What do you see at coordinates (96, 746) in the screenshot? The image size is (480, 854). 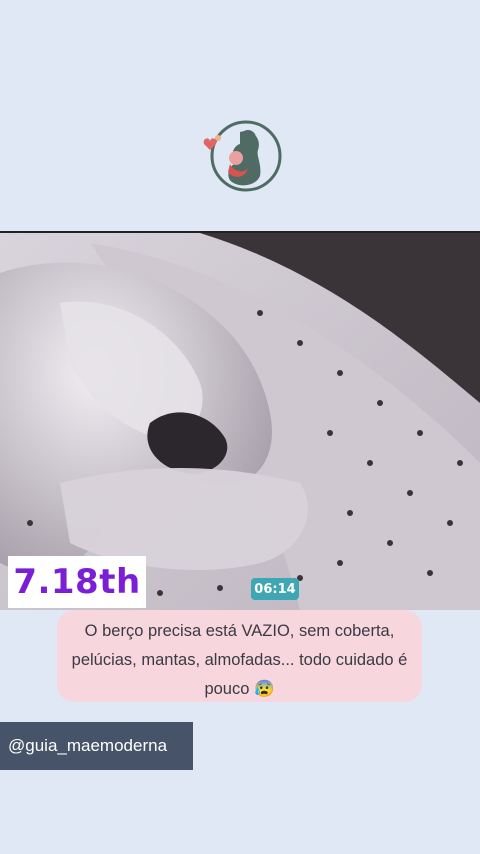 I see `account-handle: @guia_maemoderna` at bounding box center [96, 746].